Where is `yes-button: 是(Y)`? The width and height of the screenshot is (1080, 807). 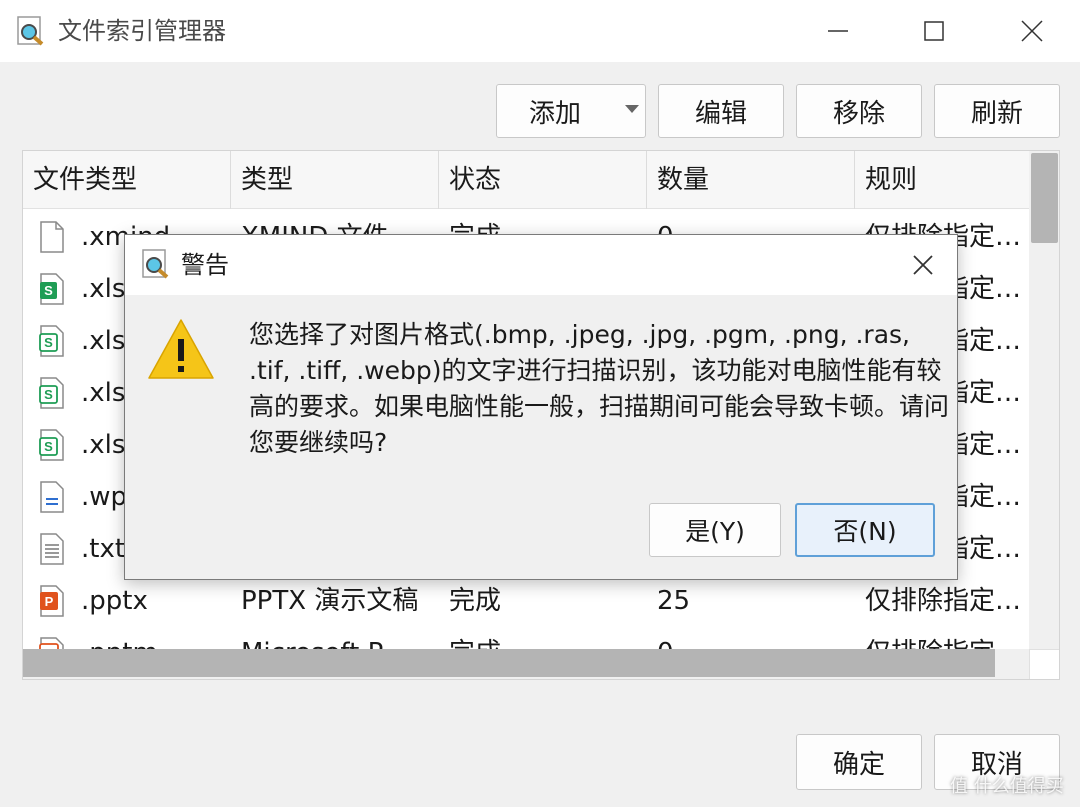
yes-button: 是(Y) is located at coordinates (715, 530).